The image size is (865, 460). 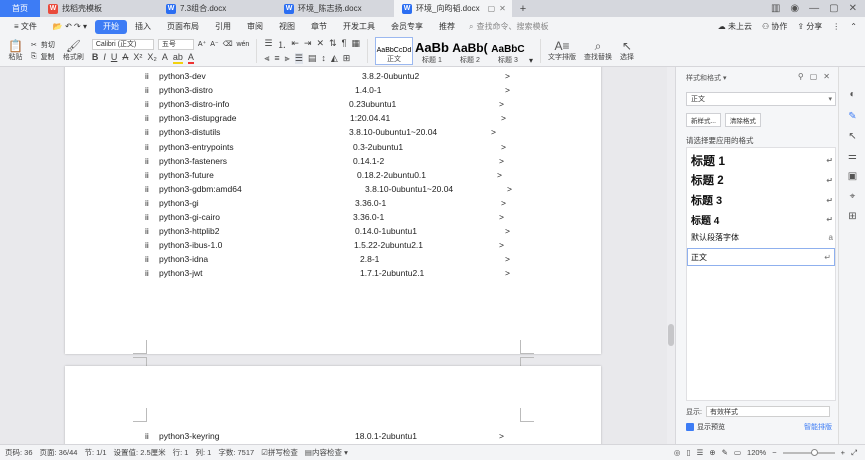 I want to click on style-heading-1: AaBb 标题 1, so click(x=432, y=51).